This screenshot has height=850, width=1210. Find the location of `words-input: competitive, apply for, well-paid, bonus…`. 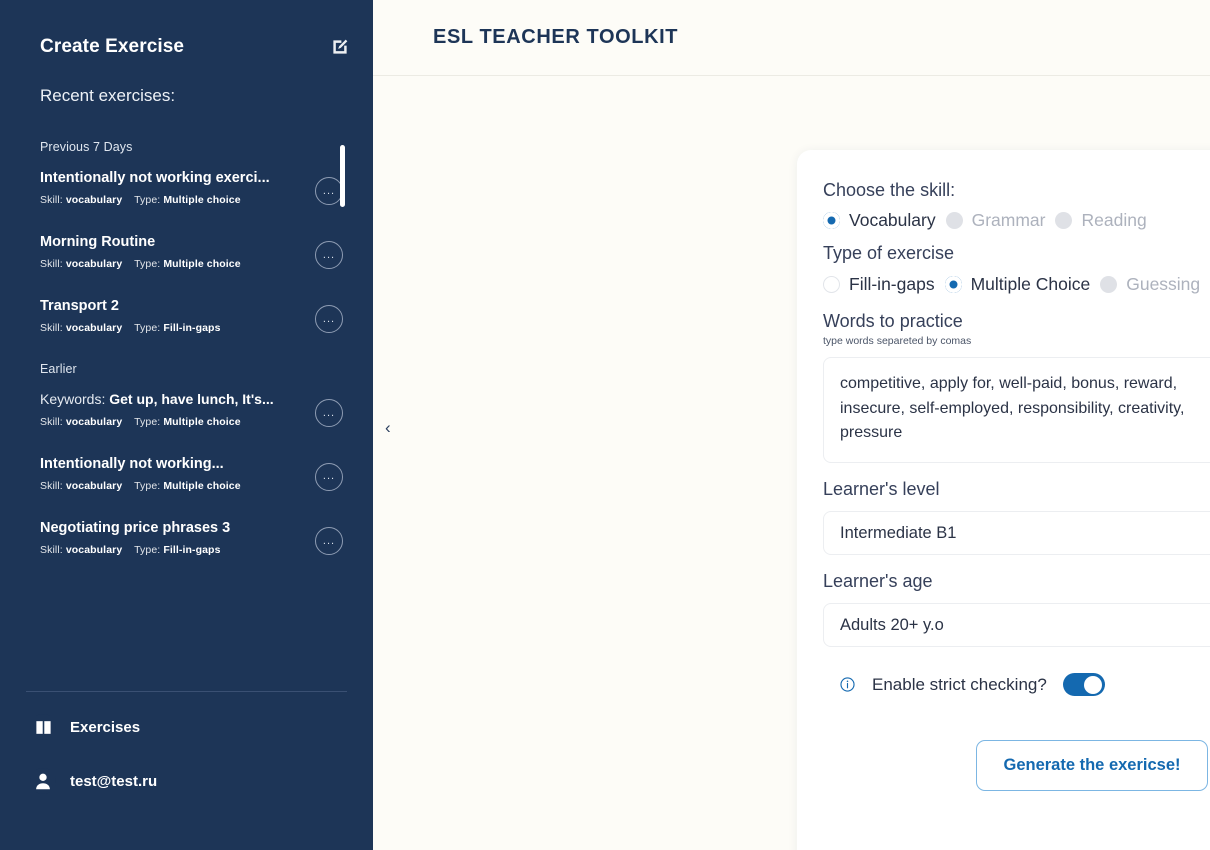

words-input: competitive, apply for, well-paid, bonus… is located at coordinates (1016, 409).